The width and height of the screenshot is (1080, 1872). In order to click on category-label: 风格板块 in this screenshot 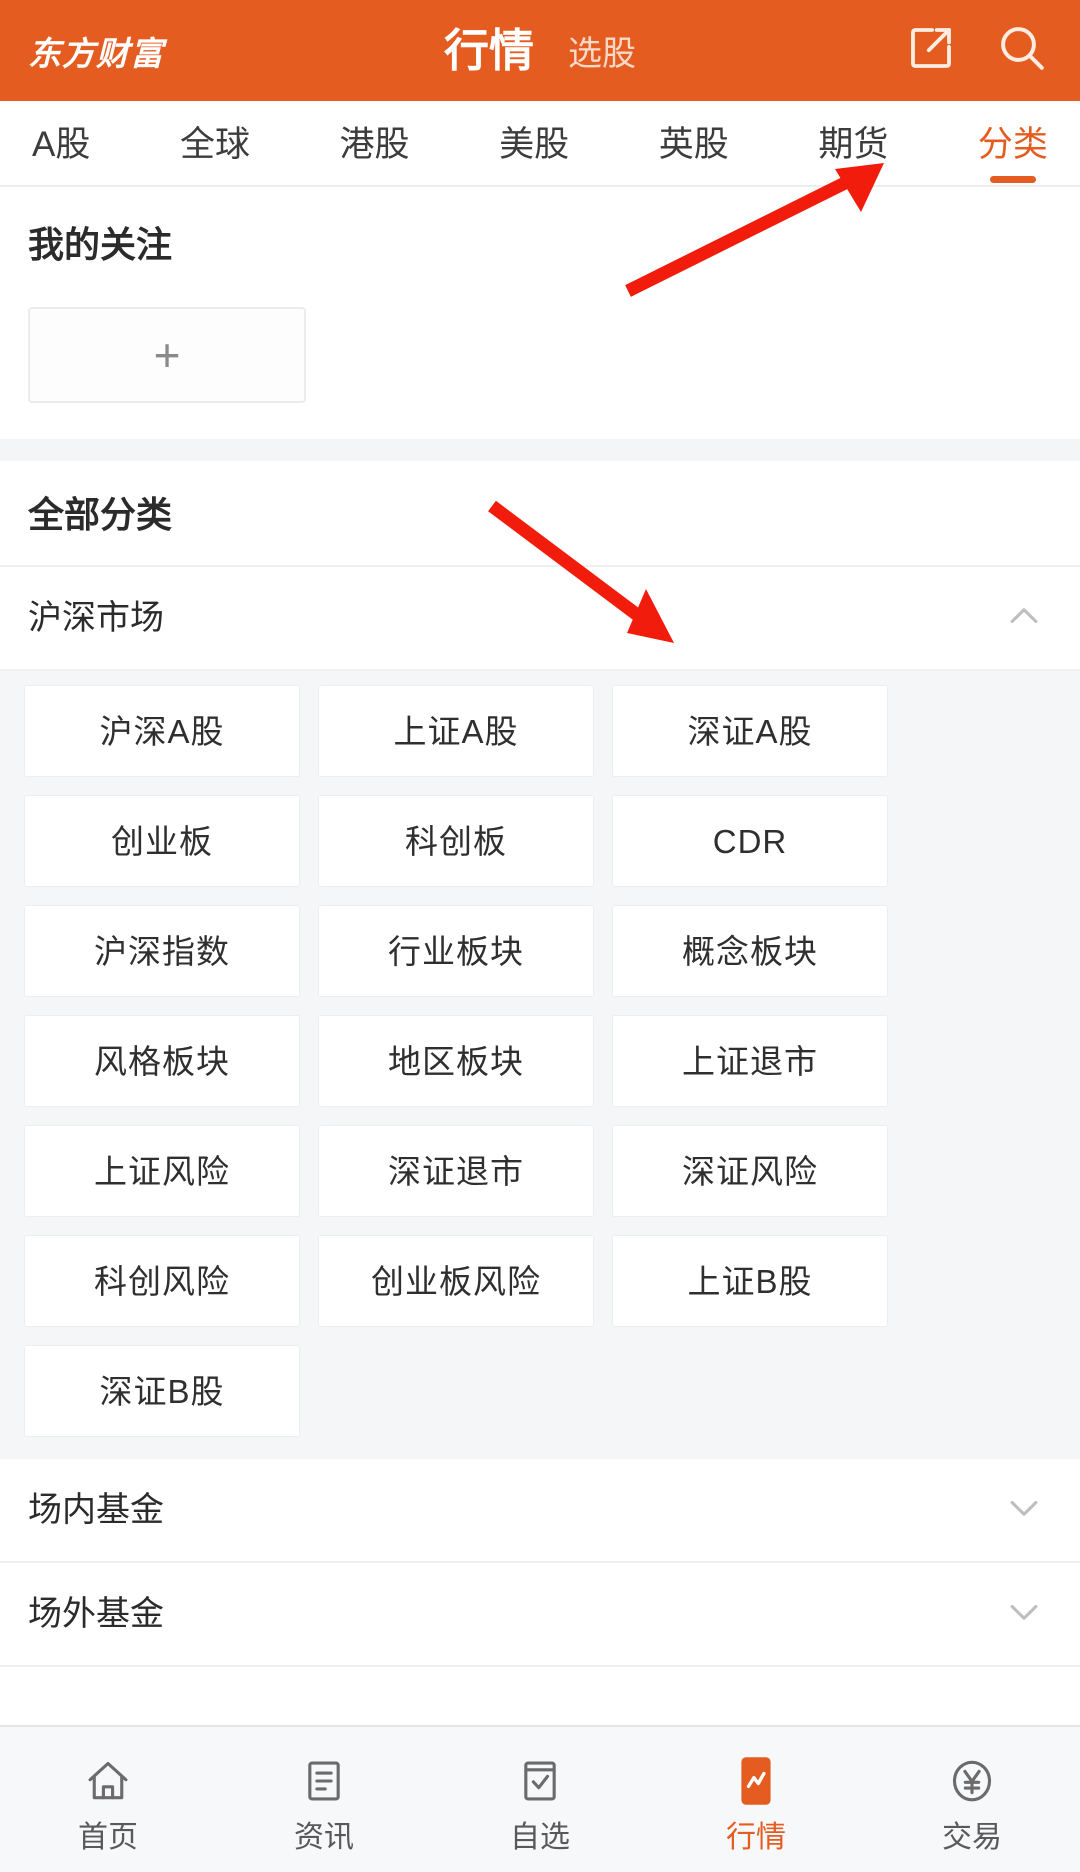, I will do `click(162, 1061)`.